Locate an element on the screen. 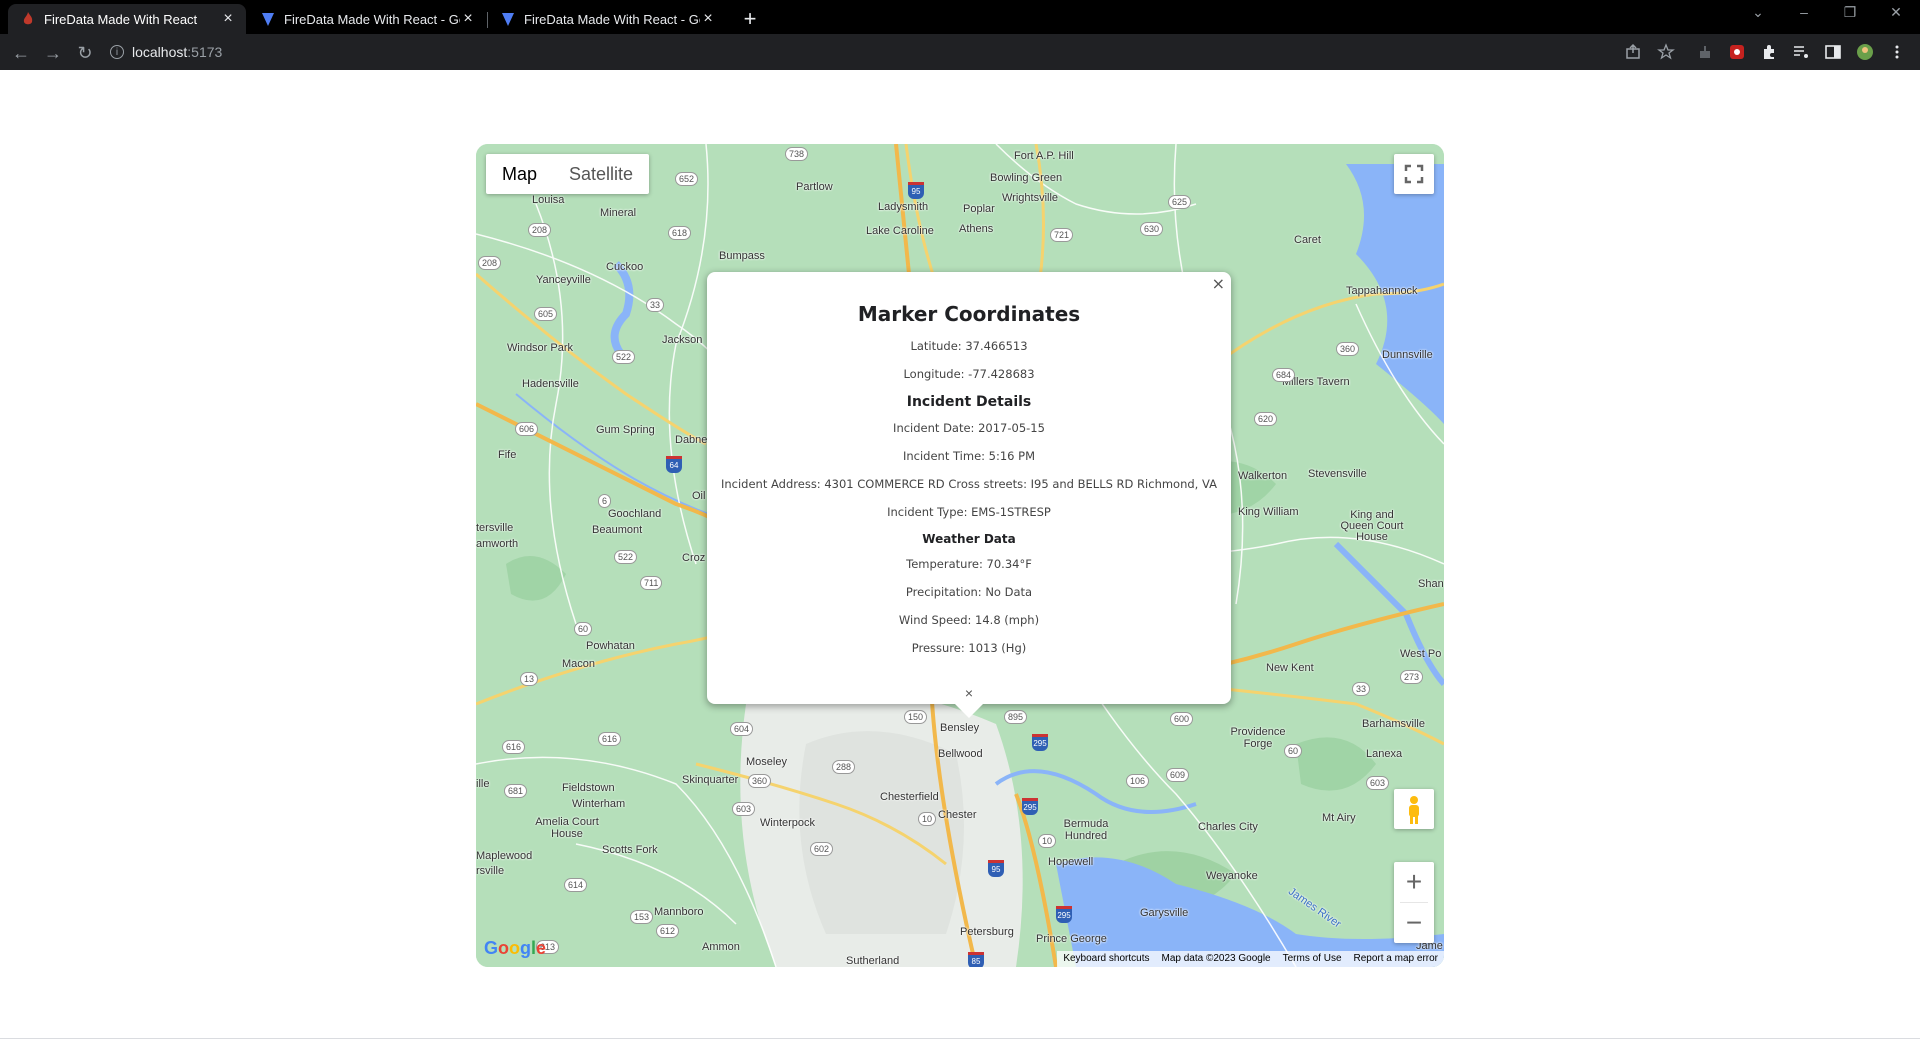 This screenshot has height=1041, width=1920. incident-time-text: Incident Time: 5:16 PM is located at coordinates (969, 456).